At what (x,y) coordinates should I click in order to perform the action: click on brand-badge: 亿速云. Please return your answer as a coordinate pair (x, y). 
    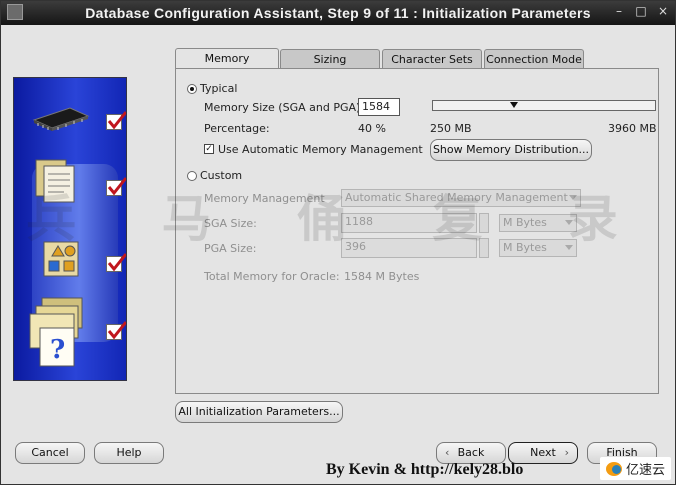
    Looking at the image, I should click on (635, 468).